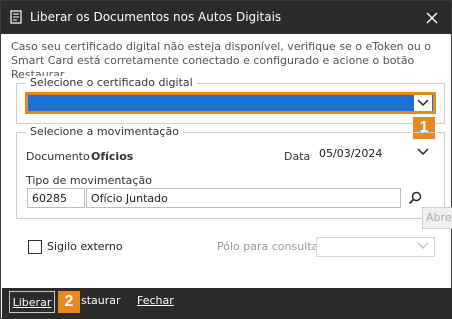 This screenshot has width=452, height=319. Describe the element at coordinates (156, 17) in the screenshot. I see `window-title: Liberar os Documentos nos Autos Digitais` at that location.